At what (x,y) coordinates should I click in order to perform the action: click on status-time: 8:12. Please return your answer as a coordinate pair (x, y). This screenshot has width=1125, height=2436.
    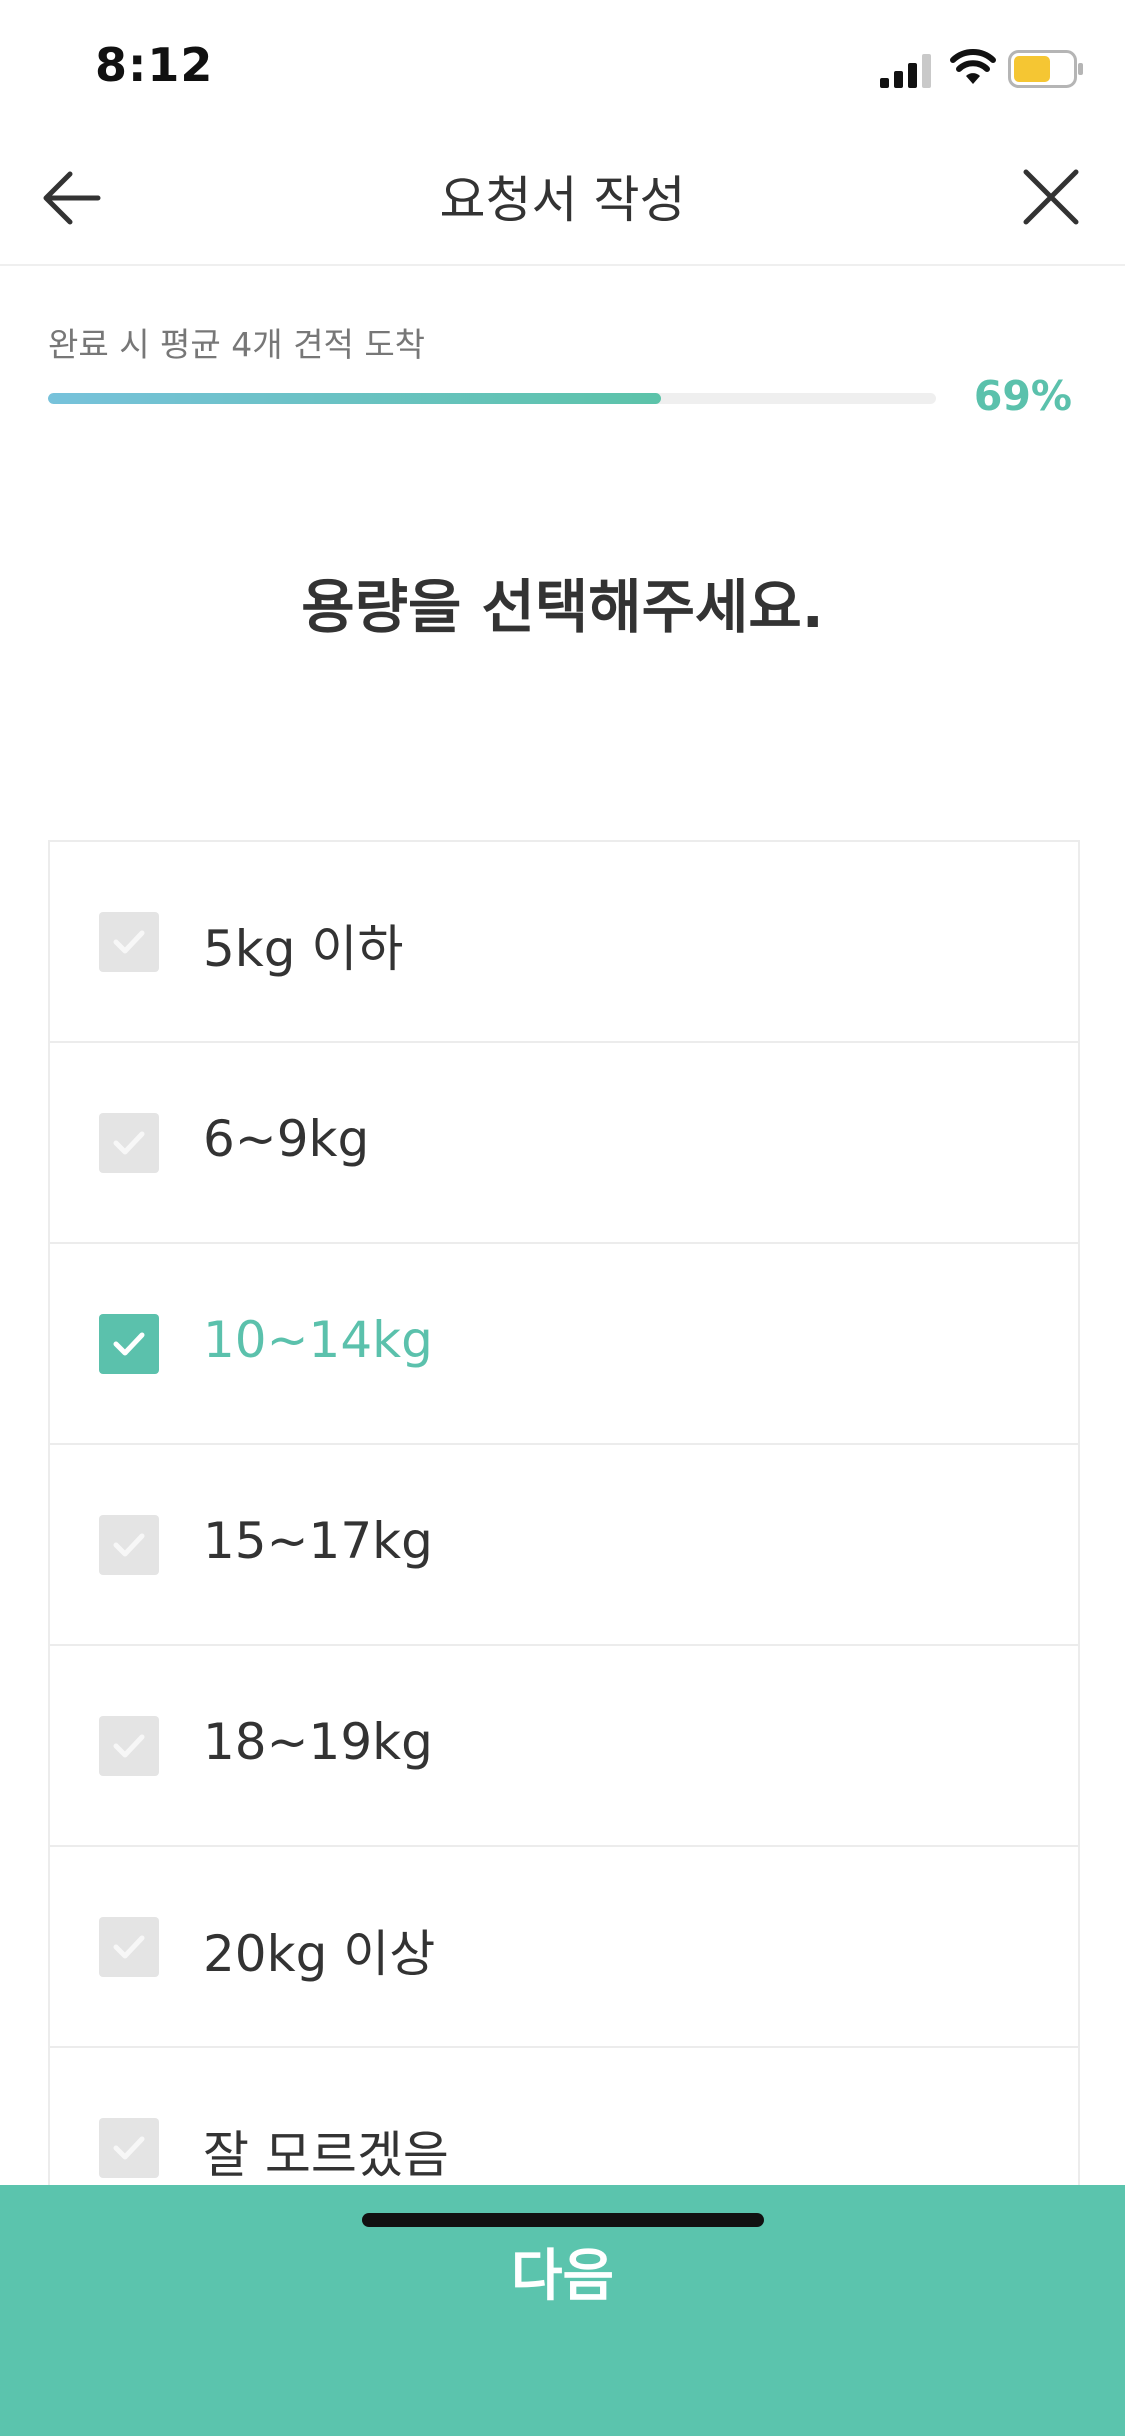
    Looking at the image, I should click on (154, 65).